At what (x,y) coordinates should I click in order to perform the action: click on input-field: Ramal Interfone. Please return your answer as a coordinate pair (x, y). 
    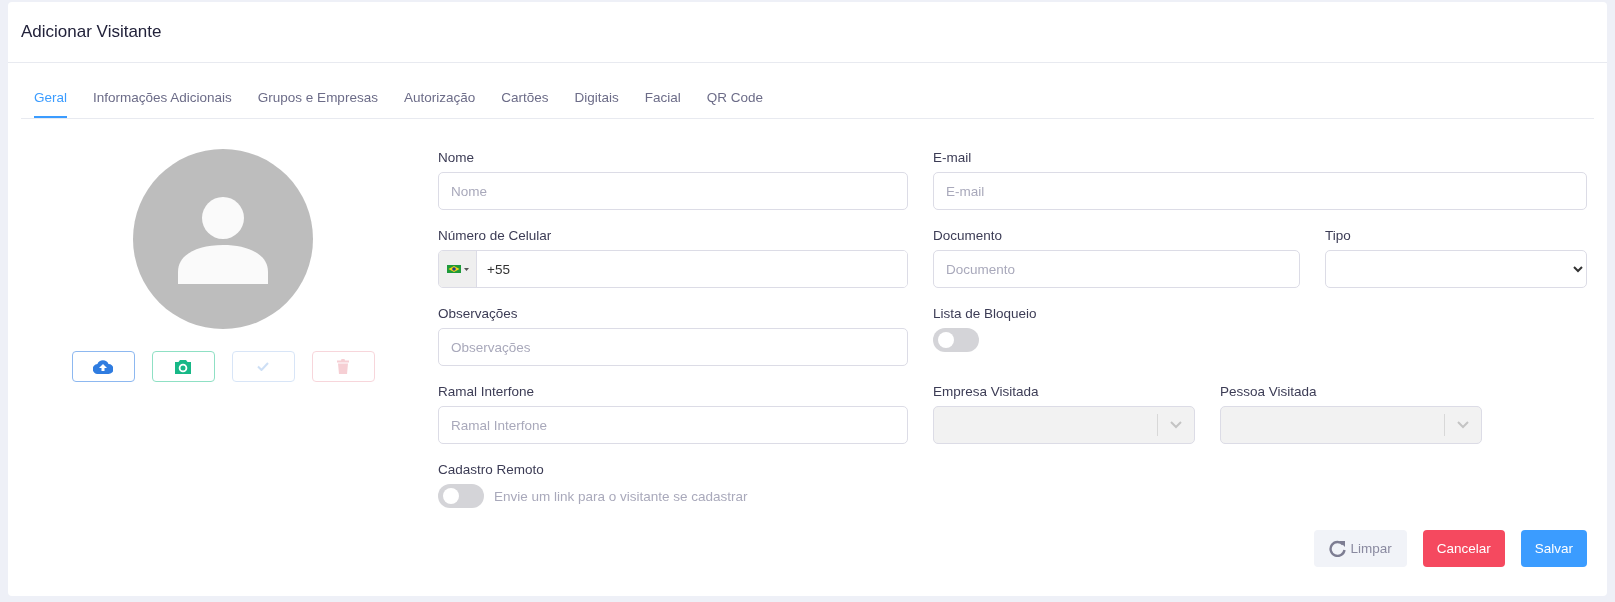
    Looking at the image, I should click on (673, 425).